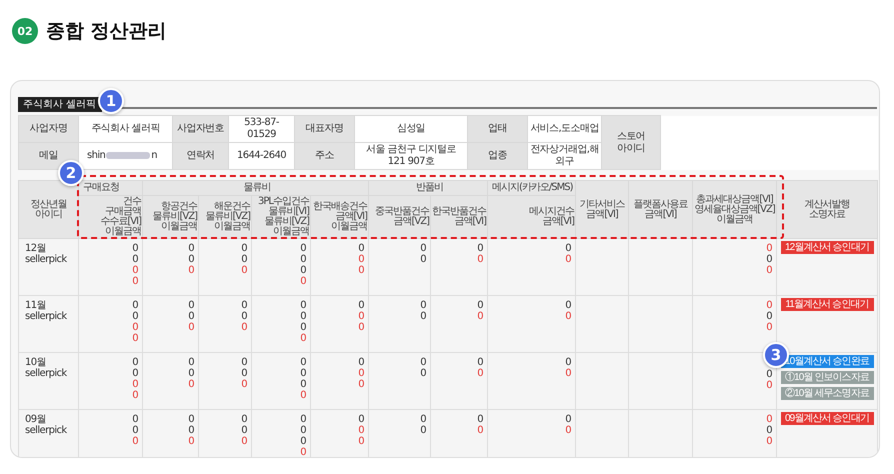  Describe the element at coordinates (325, 128) in the screenshot. I see `field-label: 대표자명` at that location.